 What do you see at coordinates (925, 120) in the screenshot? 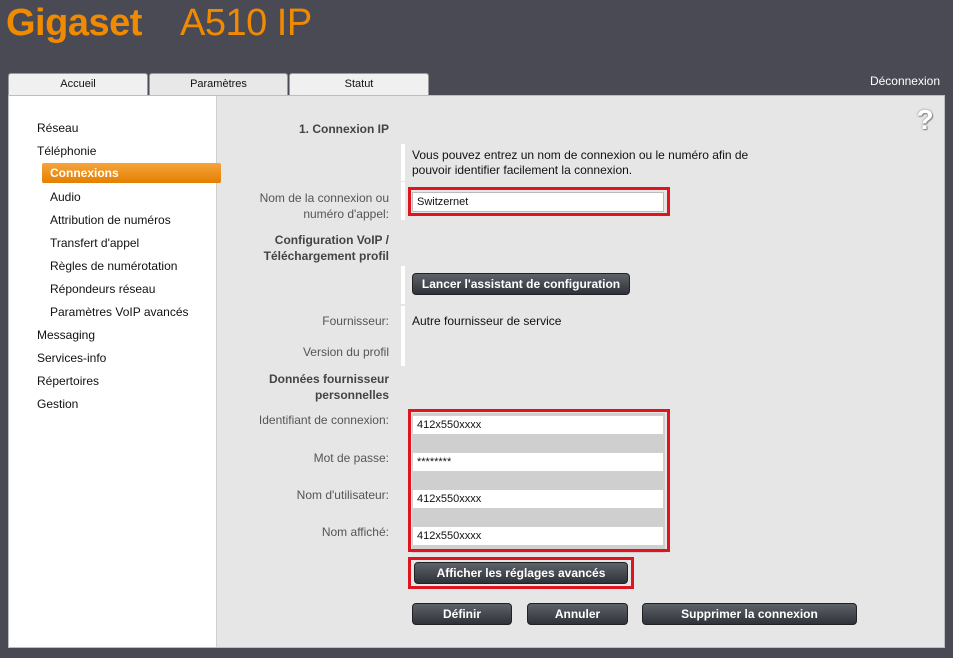
I see `help-icon: ?` at bounding box center [925, 120].